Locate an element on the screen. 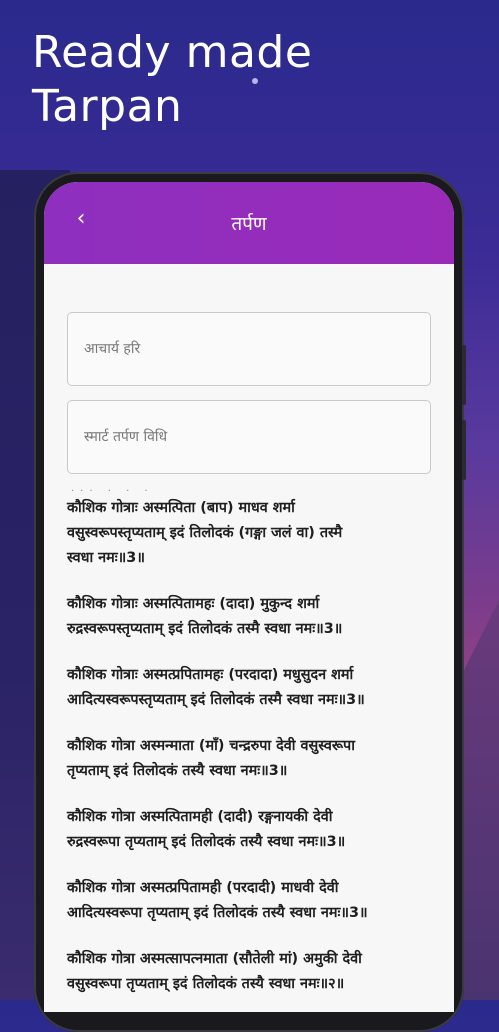 The width and height of the screenshot is (499, 1032). scroll-hint-dots: ··· · · · is located at coordinates (112, 491).